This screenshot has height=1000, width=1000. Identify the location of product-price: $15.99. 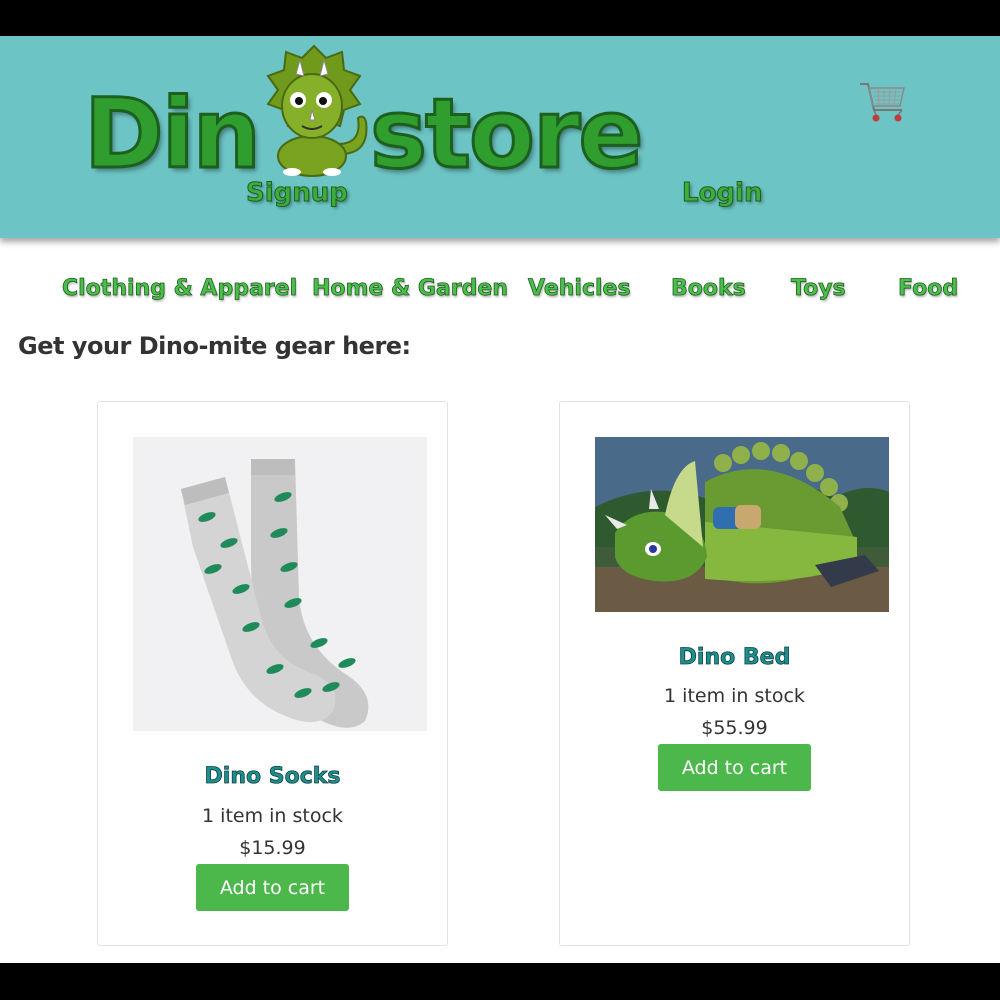
(272, 848).